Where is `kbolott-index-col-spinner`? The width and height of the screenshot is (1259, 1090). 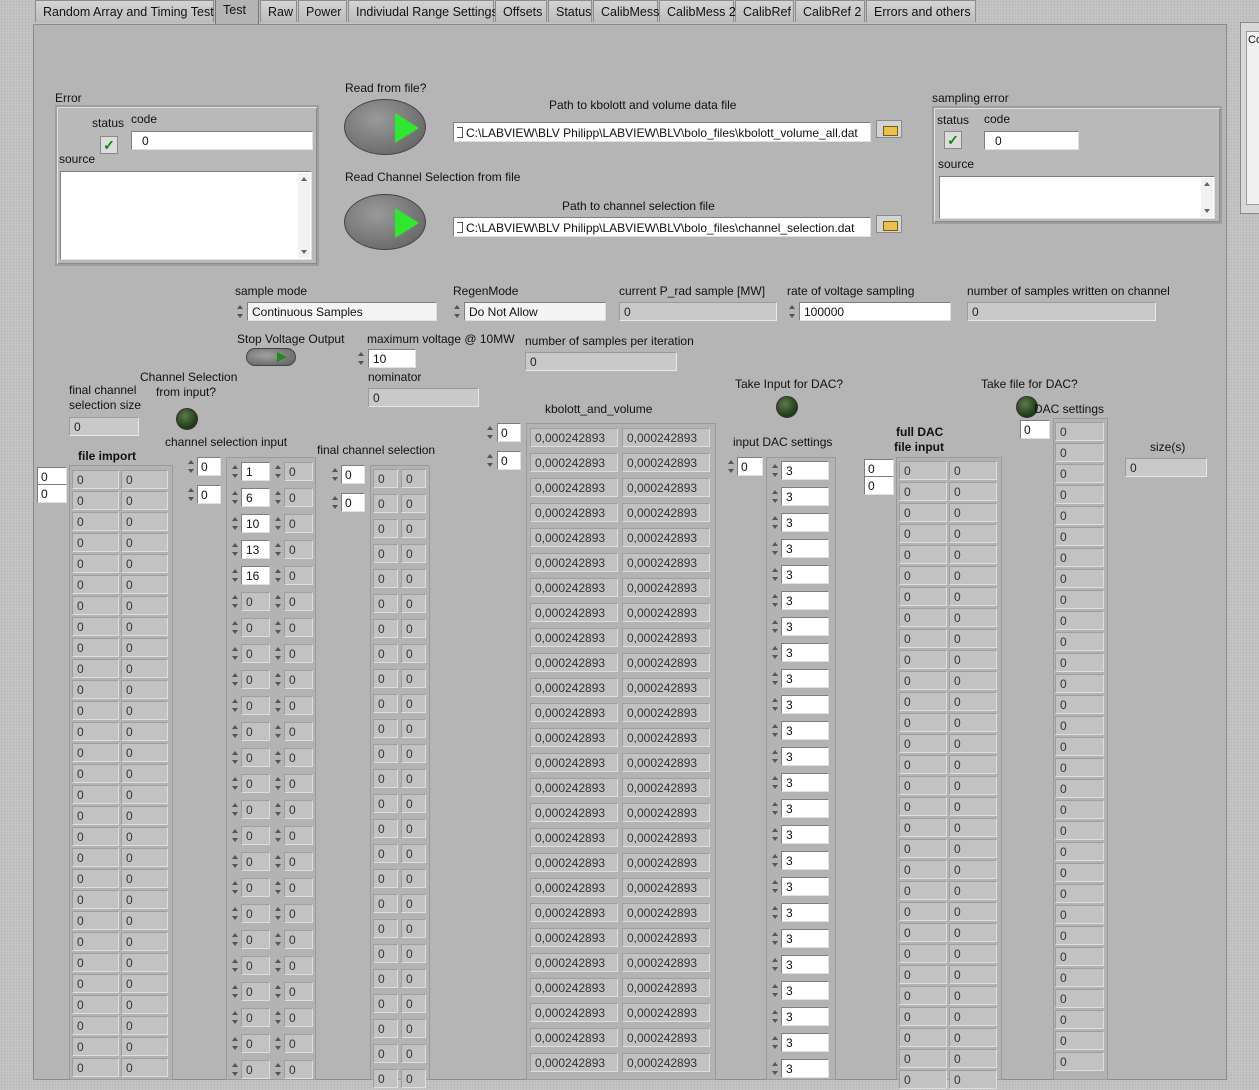
kbolott-index-col-spinner is located at coordinates (490, 460).